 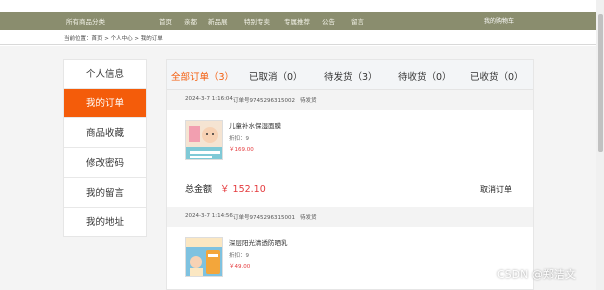 I want to click on product-price: ￥169.00, so click(x=241, y=150).